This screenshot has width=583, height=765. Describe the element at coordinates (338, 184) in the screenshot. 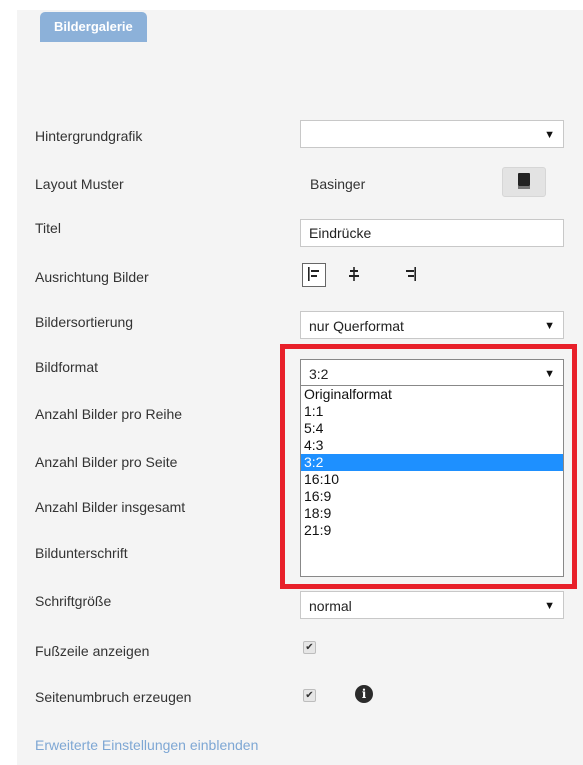

I see `layout-muster-value: Basinger` at that location.